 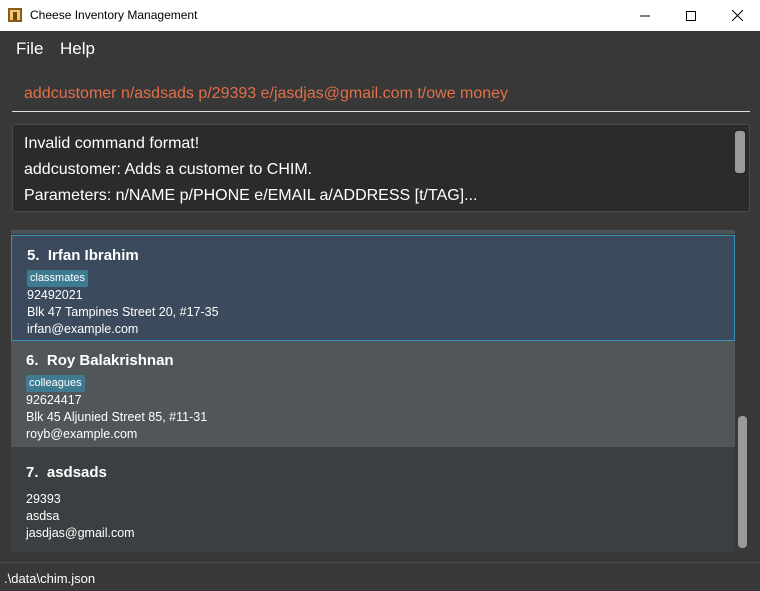 I want to click on result-line: Invalid command format!, so click(x=112, y=143).